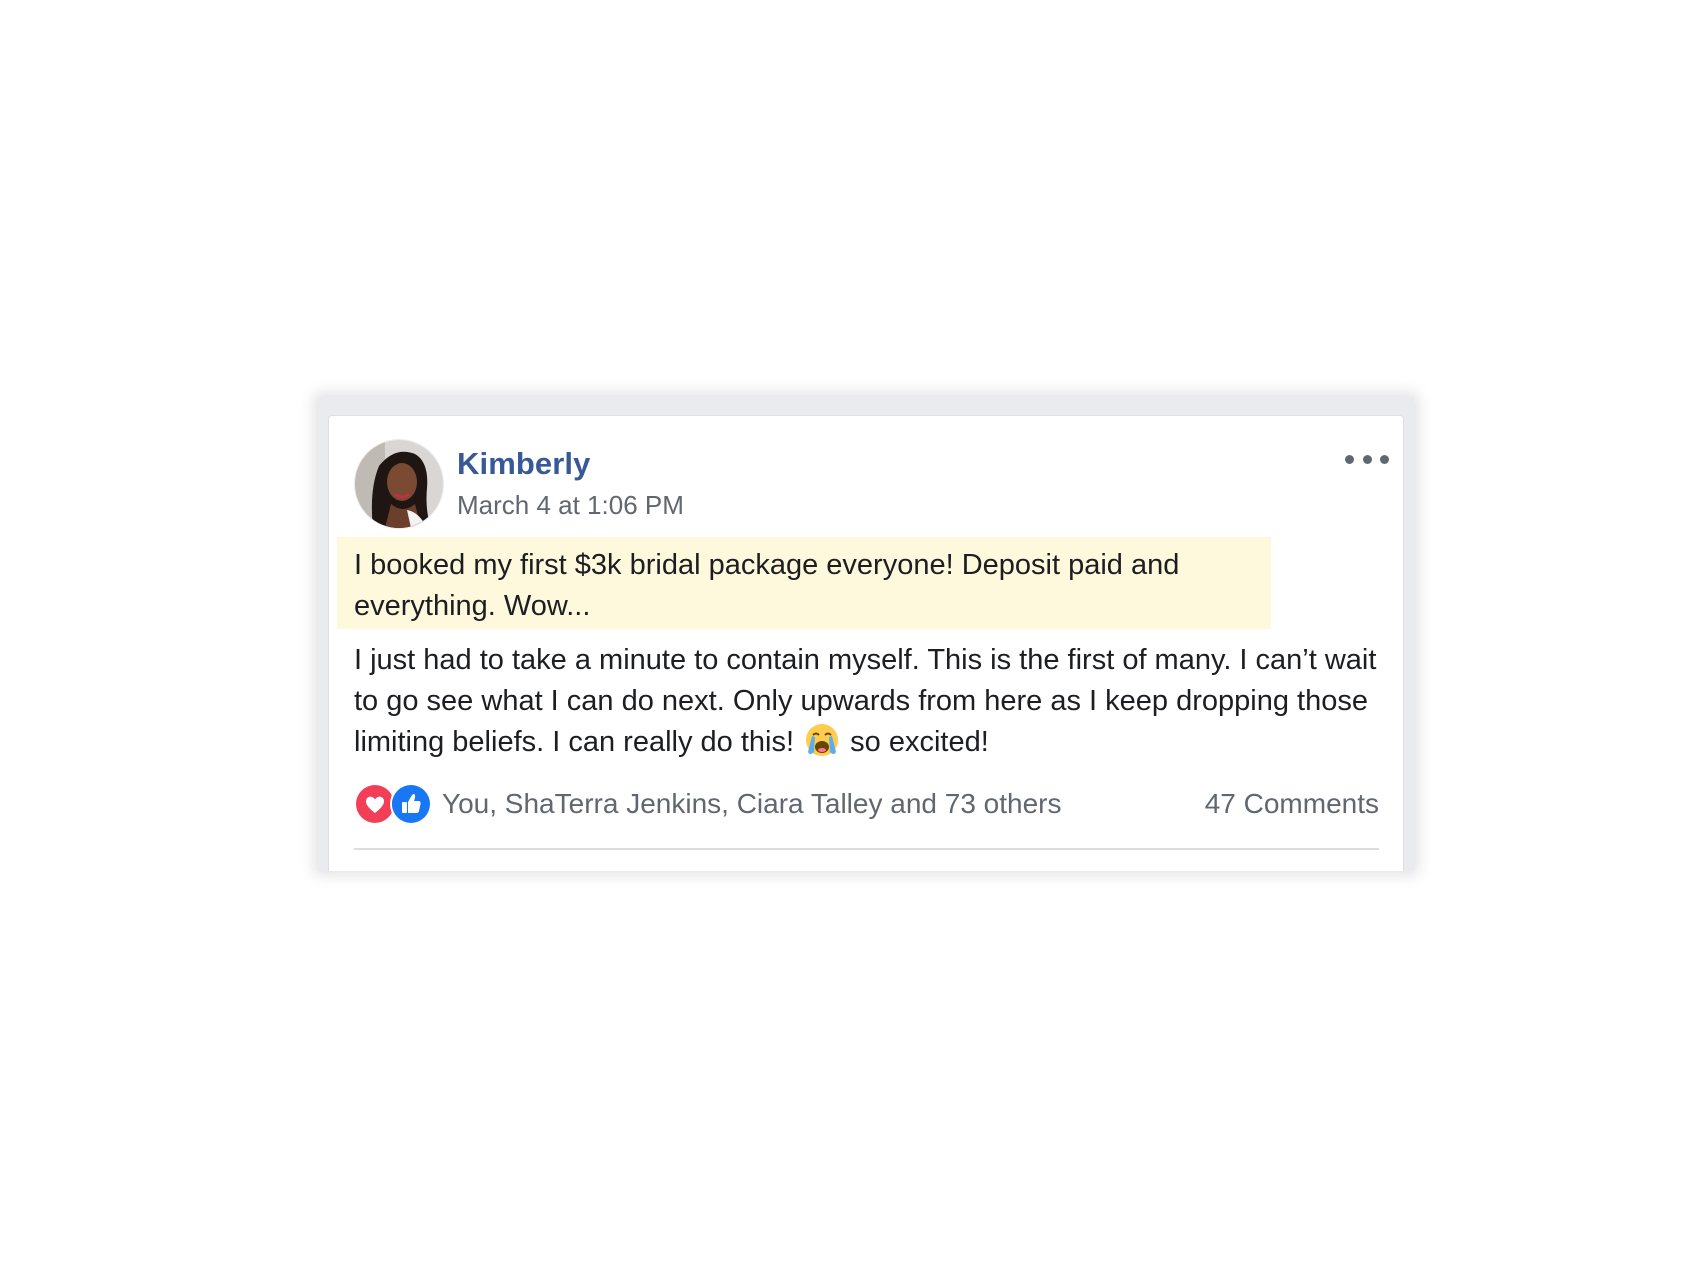 The height and width of the screenshot is (1275, 1700). I want to click on like-reaction-icon, so click(411, 804).